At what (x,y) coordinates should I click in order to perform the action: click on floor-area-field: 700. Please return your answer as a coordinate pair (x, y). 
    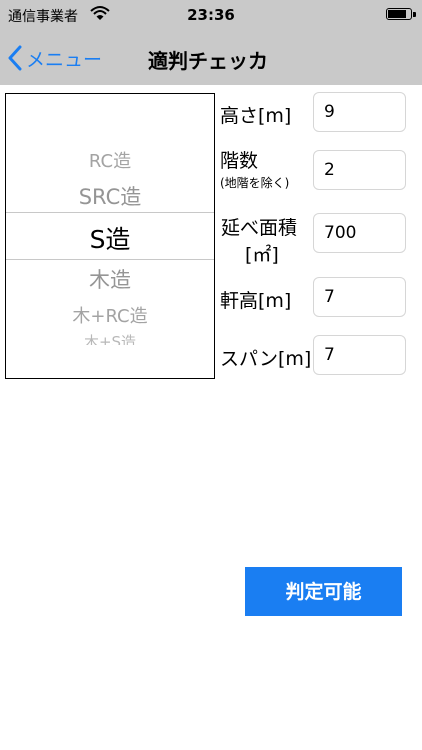
    Looking at the image, I should click on (359, 233).